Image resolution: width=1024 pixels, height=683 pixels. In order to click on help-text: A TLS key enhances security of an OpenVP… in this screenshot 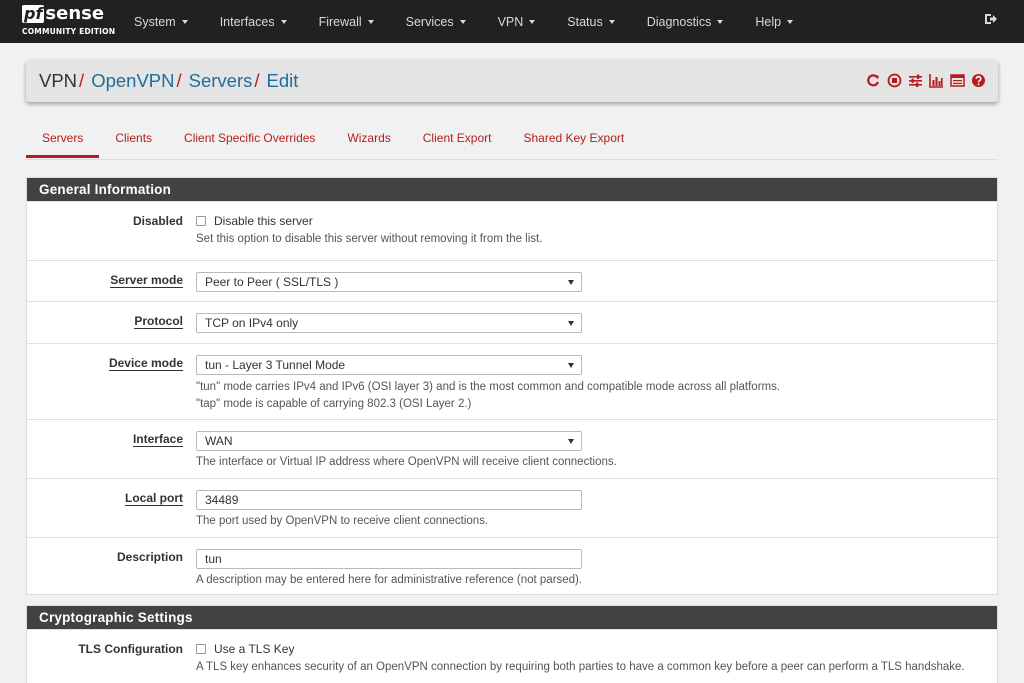, I will do `click(580, 667)`.